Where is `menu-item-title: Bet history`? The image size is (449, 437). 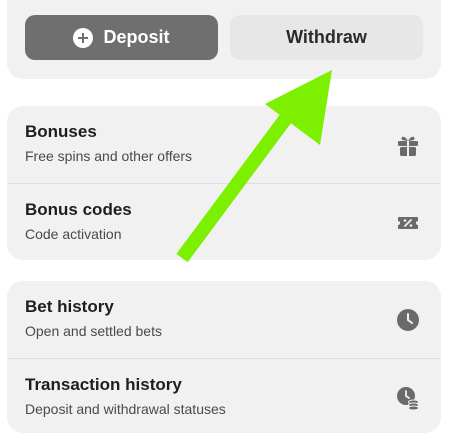
menu-item-title: Bet history is located at coordinates (69, 306).